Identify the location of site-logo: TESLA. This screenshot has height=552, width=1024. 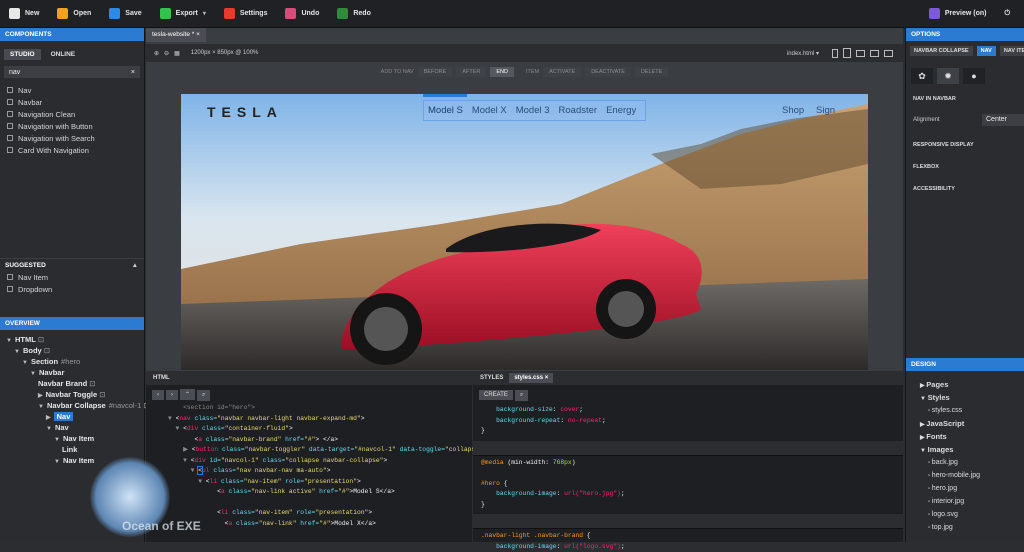
(245, 112).